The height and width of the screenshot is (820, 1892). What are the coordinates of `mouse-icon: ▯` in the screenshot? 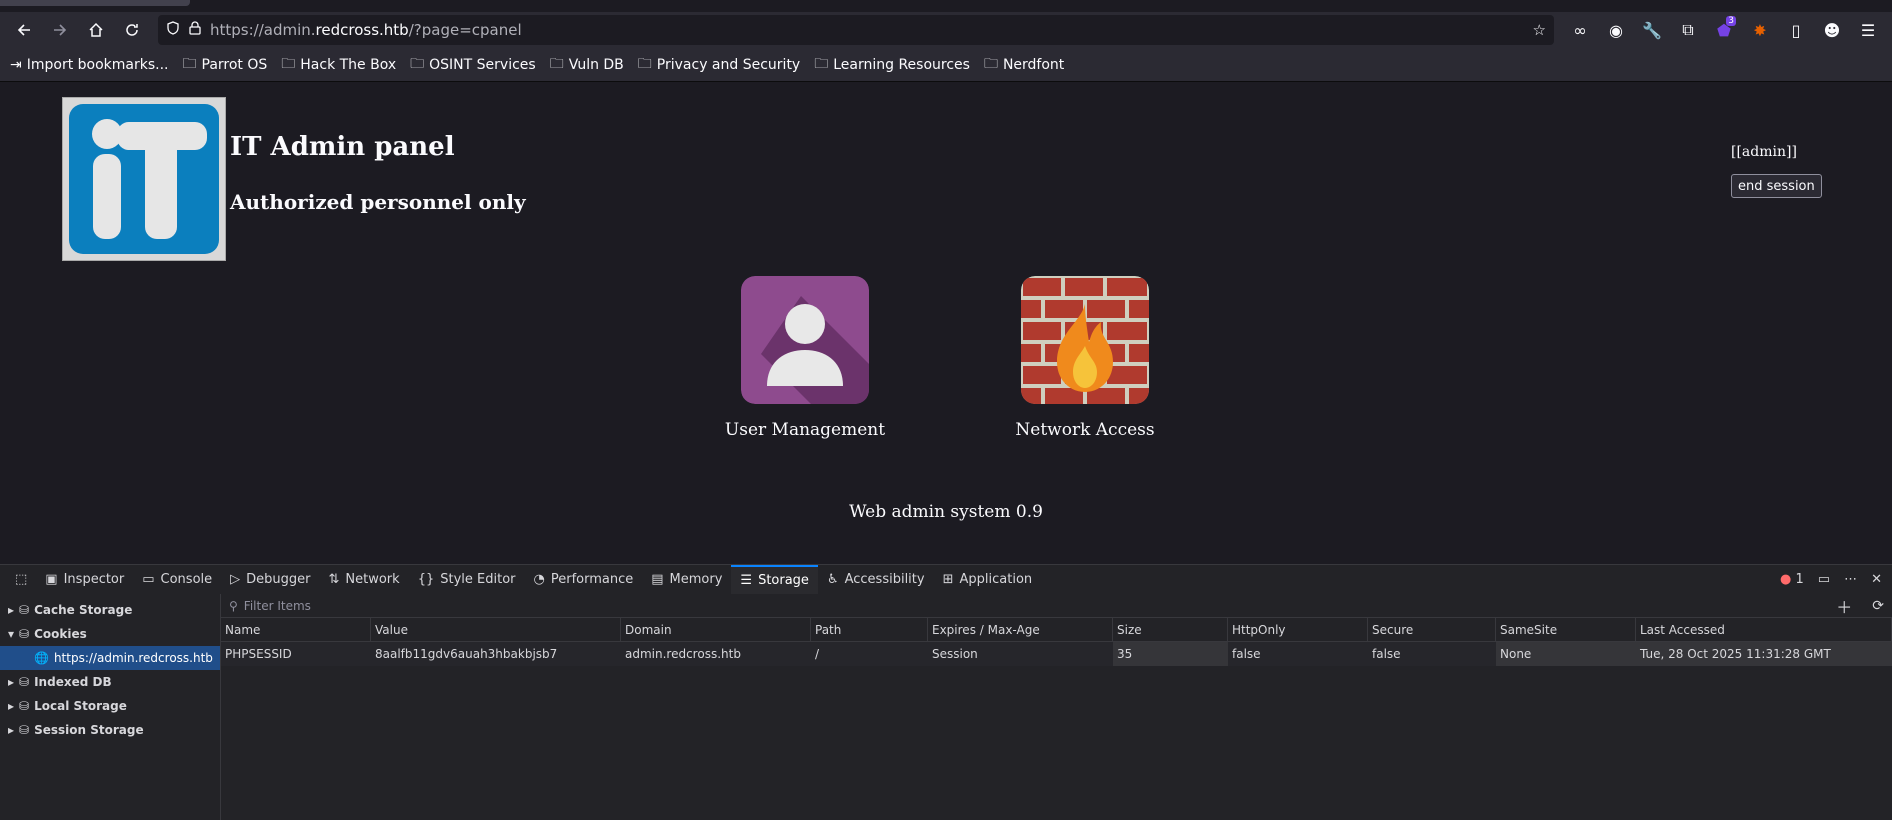 It's located at (1796, 30).